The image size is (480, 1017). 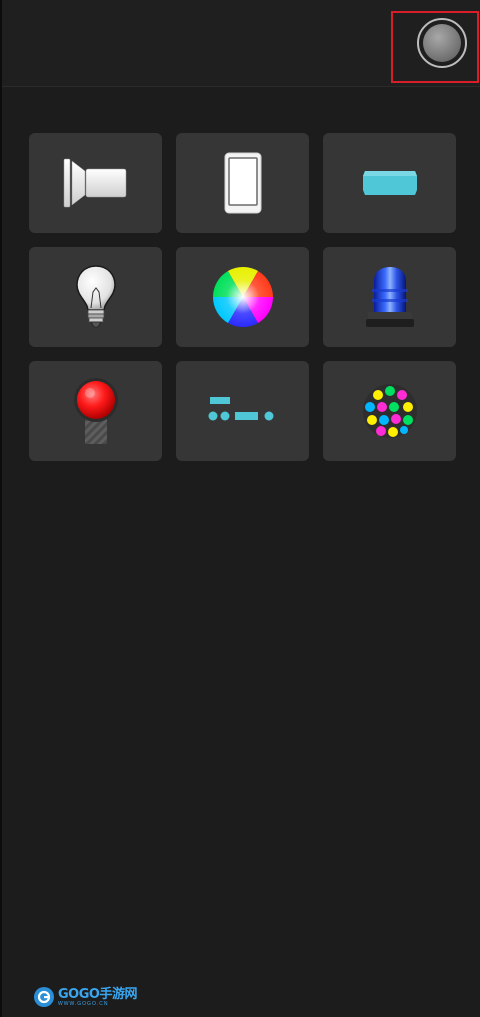 I want to click on mode-light-bulb-tile, so click(x=95, y=297).